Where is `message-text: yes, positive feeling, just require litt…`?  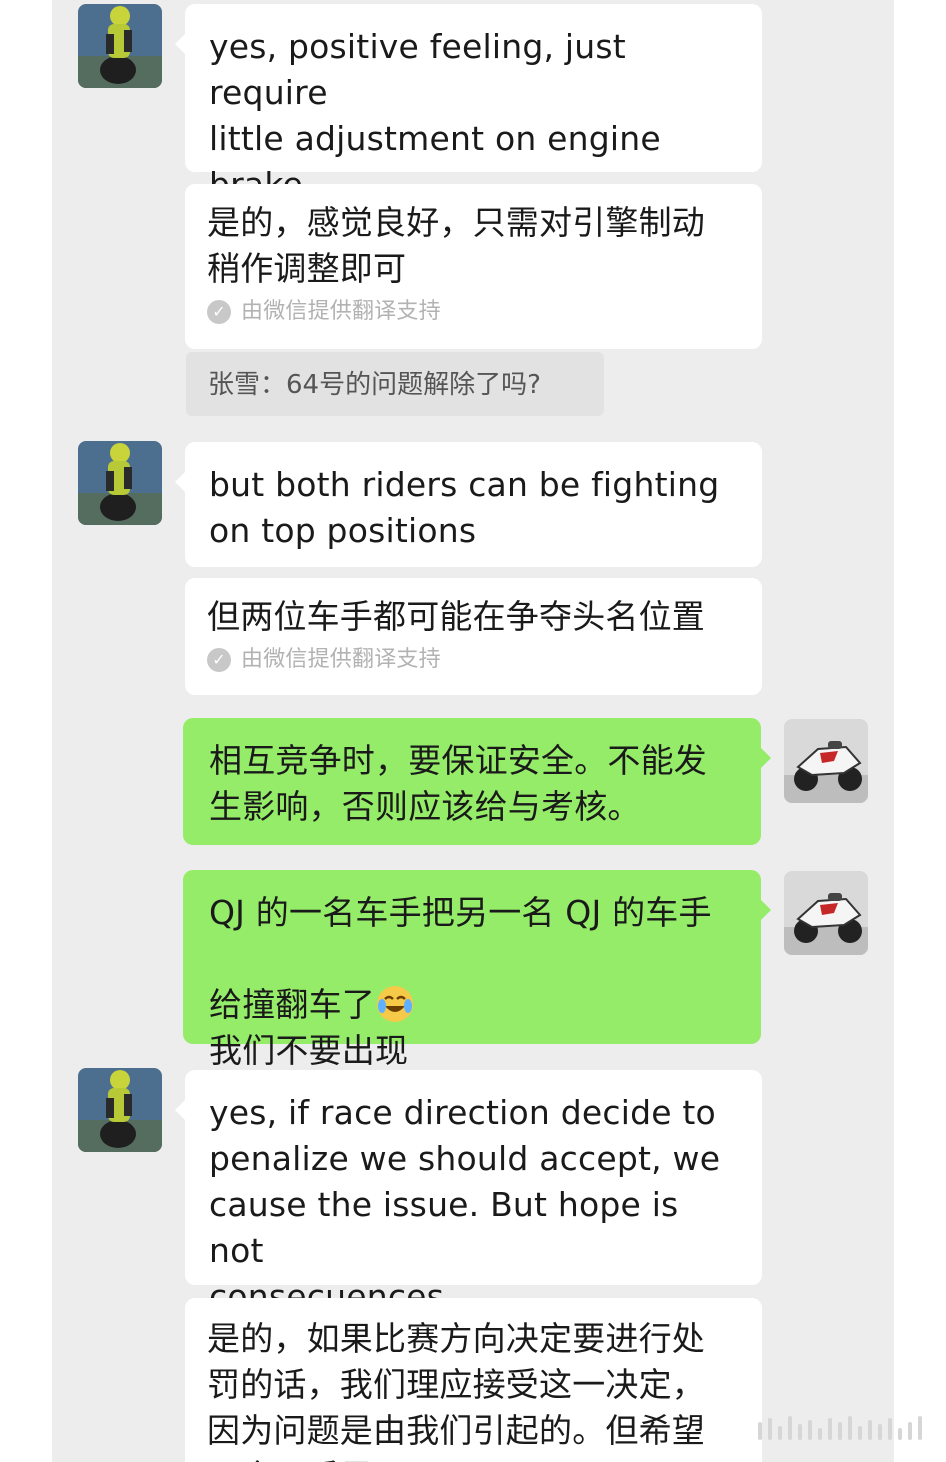 message-text: yes, positive feeling, just require litt… is located at coordinates (435, 115).